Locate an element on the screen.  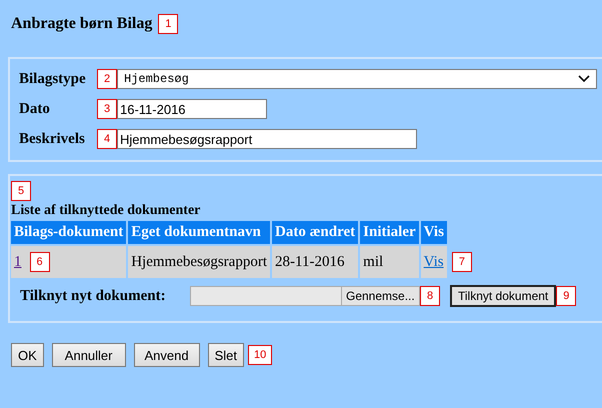
document-link: 1 is located at coordinates (18, 262).